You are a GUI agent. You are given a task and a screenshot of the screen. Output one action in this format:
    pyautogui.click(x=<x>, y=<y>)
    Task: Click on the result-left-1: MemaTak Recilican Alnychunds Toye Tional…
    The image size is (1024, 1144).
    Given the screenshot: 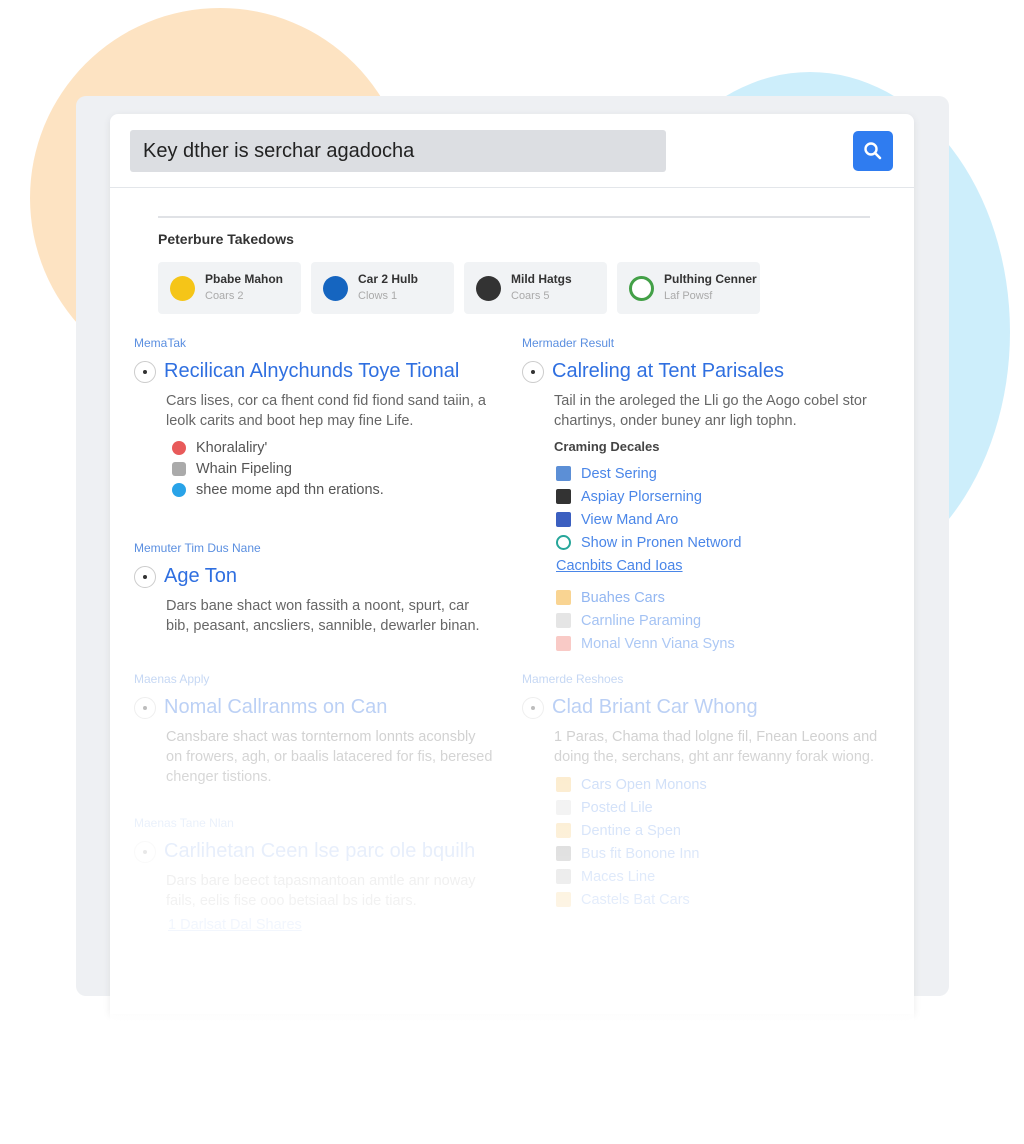 What is the action you would take?
    pyautogui.click(x=314, y=418)
    